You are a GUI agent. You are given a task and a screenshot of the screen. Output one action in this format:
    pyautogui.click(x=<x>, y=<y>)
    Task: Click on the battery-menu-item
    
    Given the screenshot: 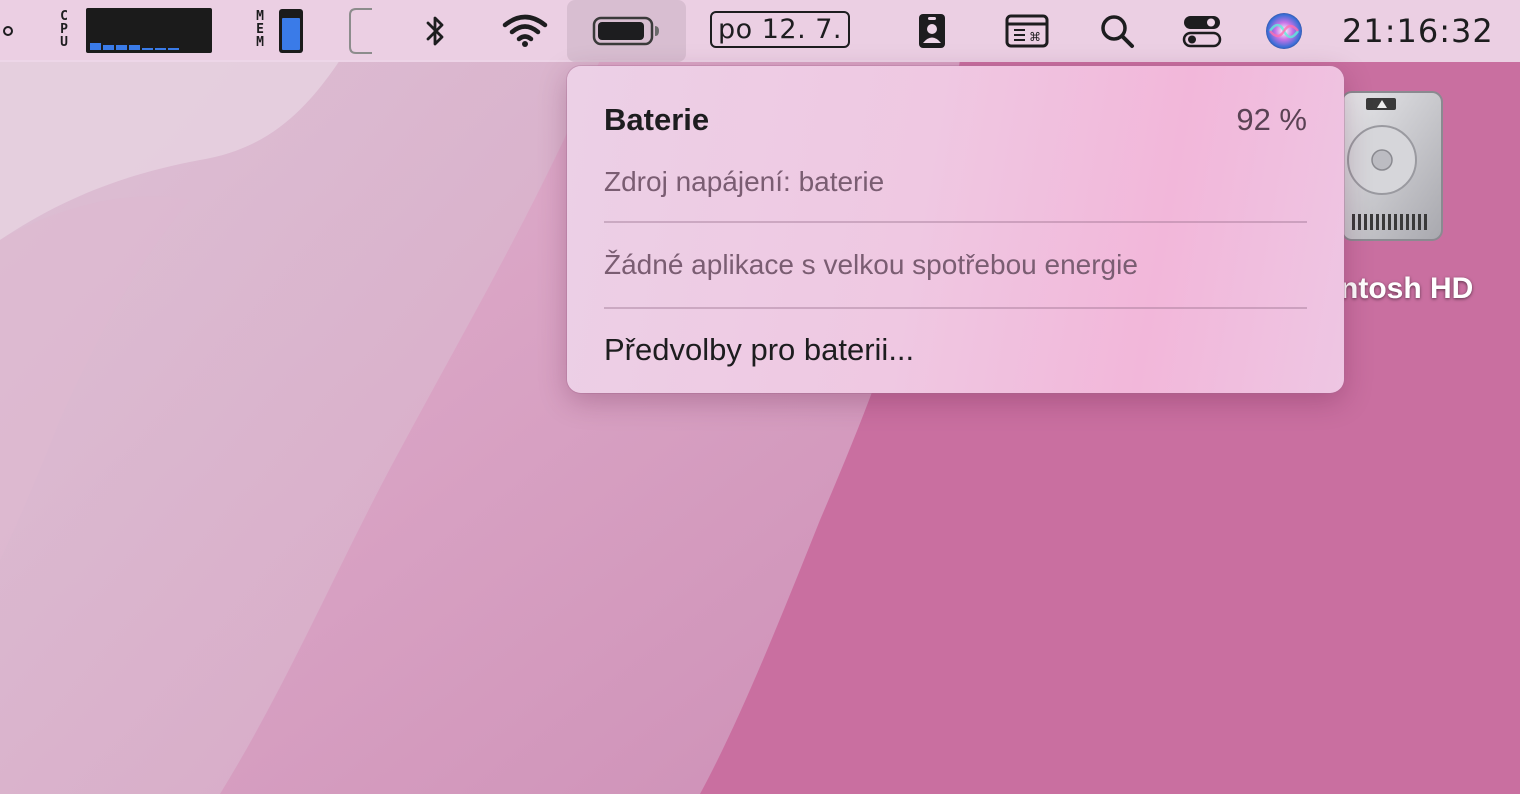 What is the action you would take?
    pyautogui.click(x=626, y=31)
    